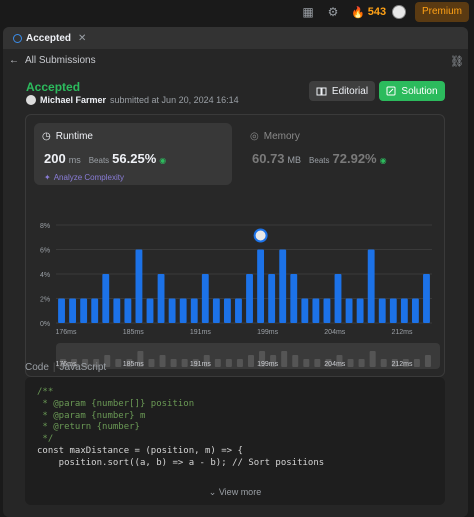 Image resolution: width=474 pixels, height=517 pixels. What do you see at coordinates (84, 177) in the screenshot?
I see `analyze-complexity-link: ✦ Analyze Complexity` at bounding box center [84, 177].